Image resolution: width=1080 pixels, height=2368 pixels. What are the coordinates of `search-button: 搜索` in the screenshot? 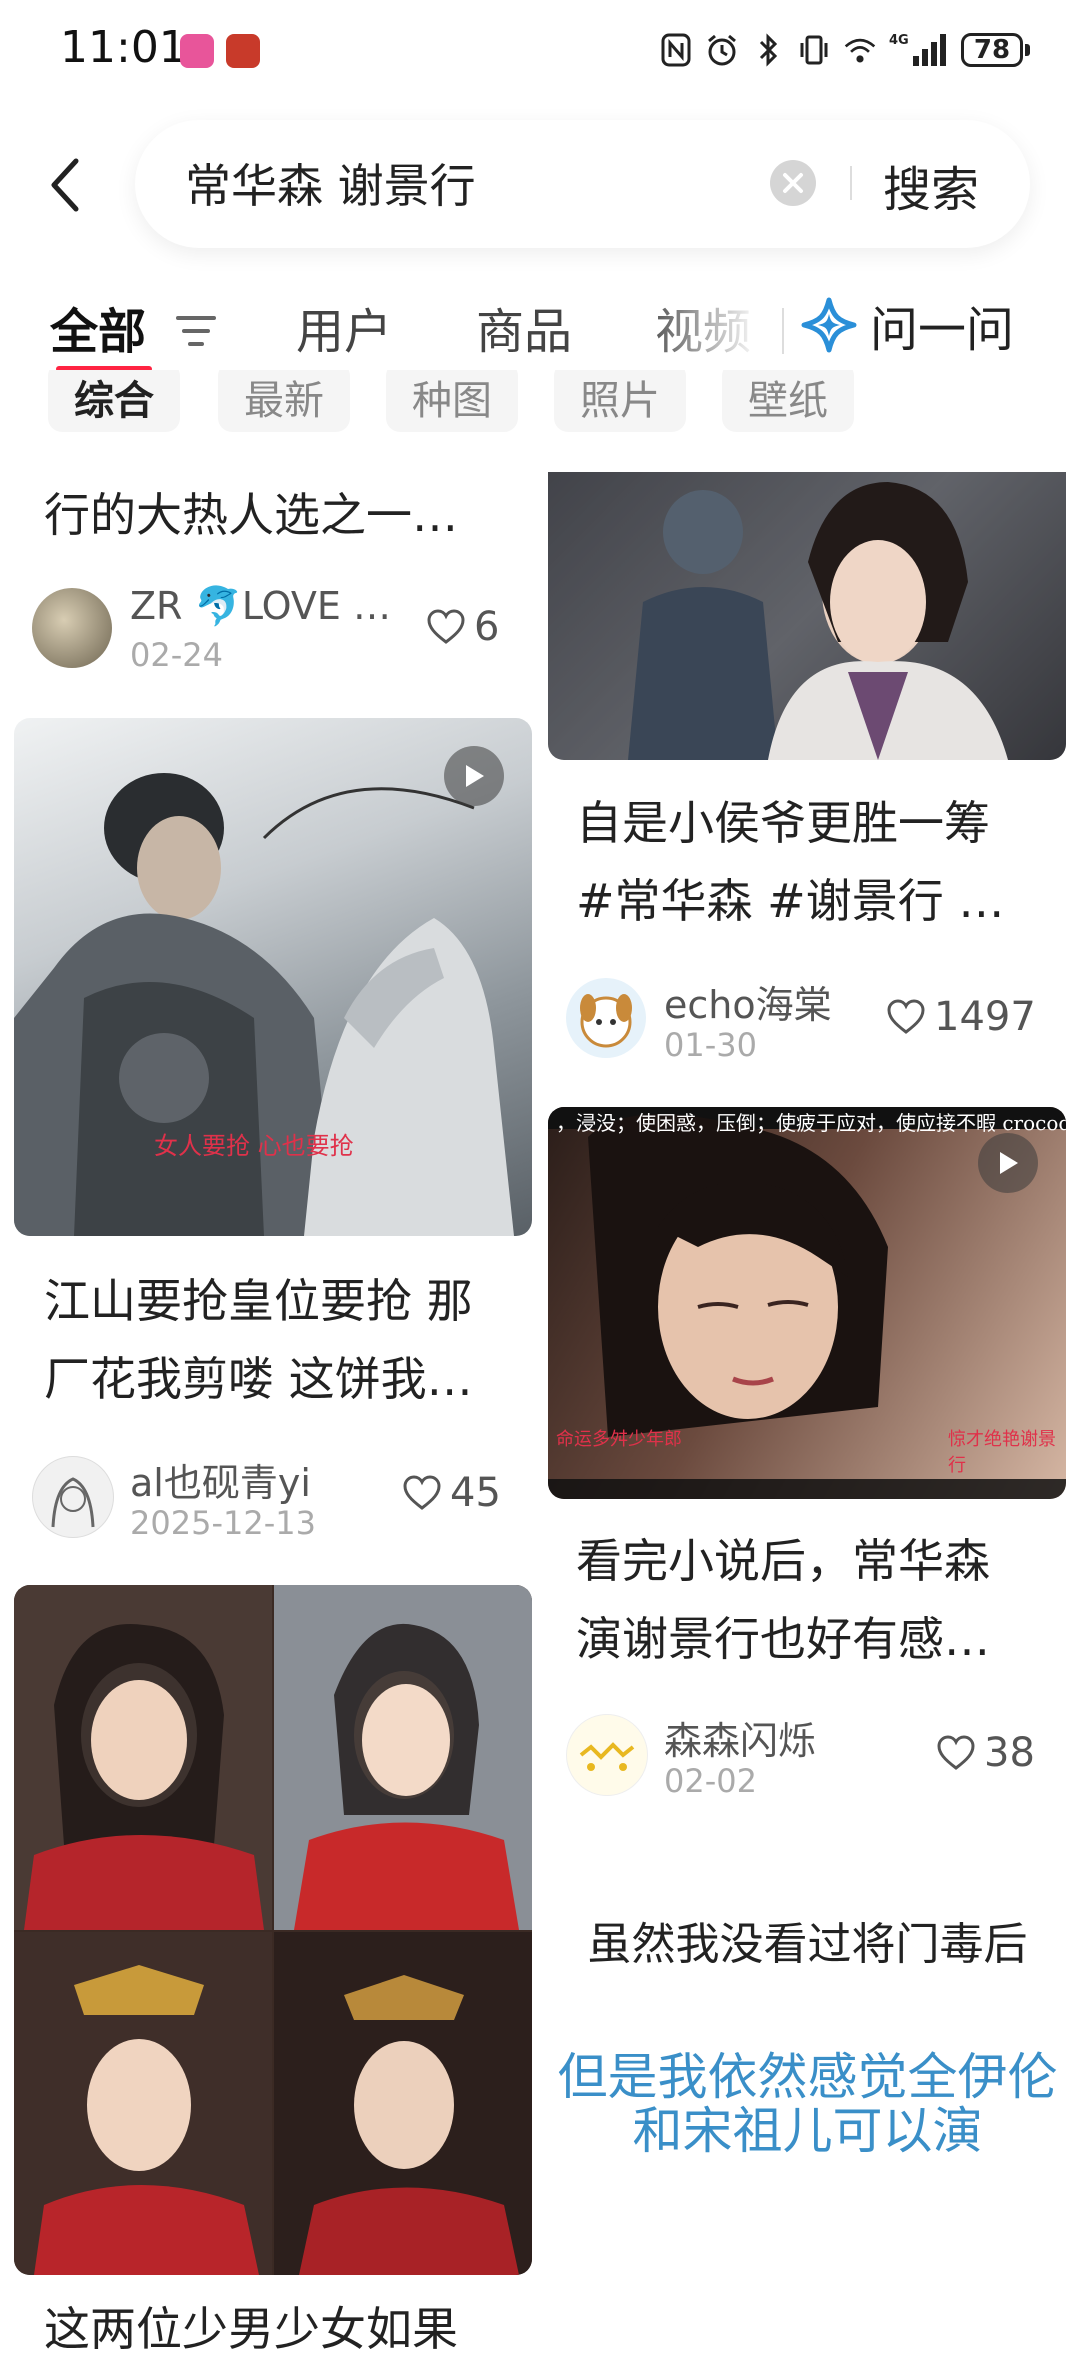 It's located at (931, 185).